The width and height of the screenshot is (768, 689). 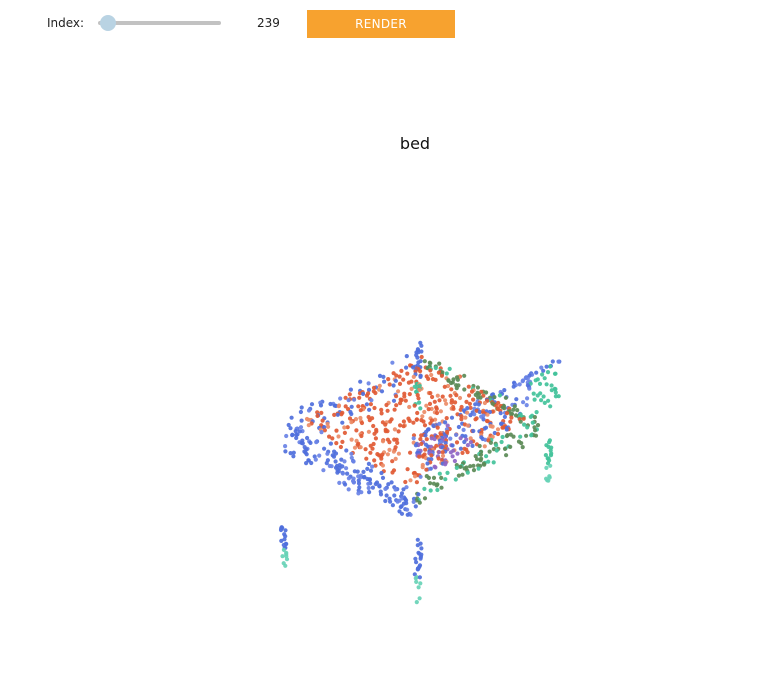 What do you see at coordinates (159, 23) in the screenshot?
I see `index-slider` at bounding box center [159, 23].